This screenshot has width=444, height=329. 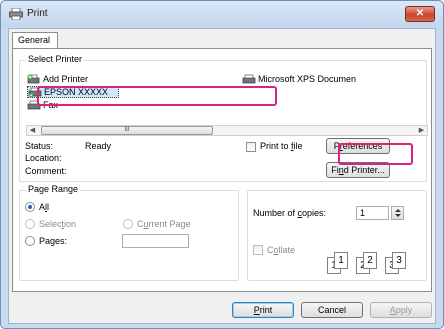 I want to click on printer-item-add-printer: Add Printer, so click(x=57, y=79).